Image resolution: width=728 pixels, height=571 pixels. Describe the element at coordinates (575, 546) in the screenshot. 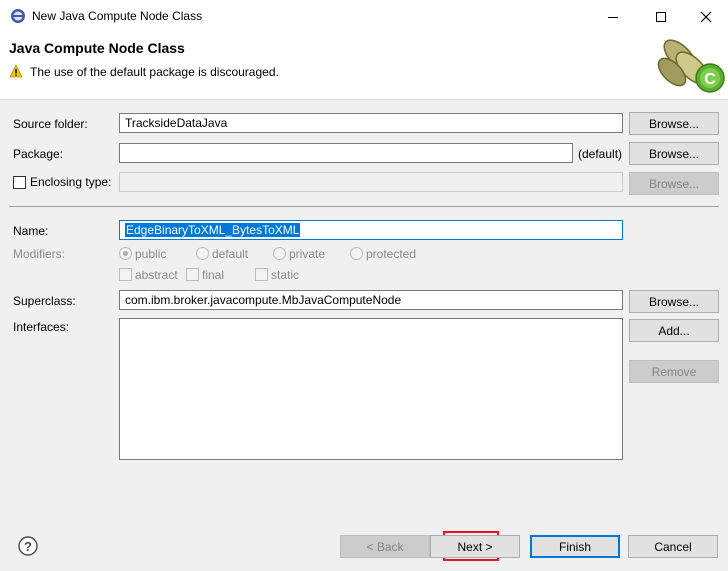

I see `finish-button: Finish` at that location.